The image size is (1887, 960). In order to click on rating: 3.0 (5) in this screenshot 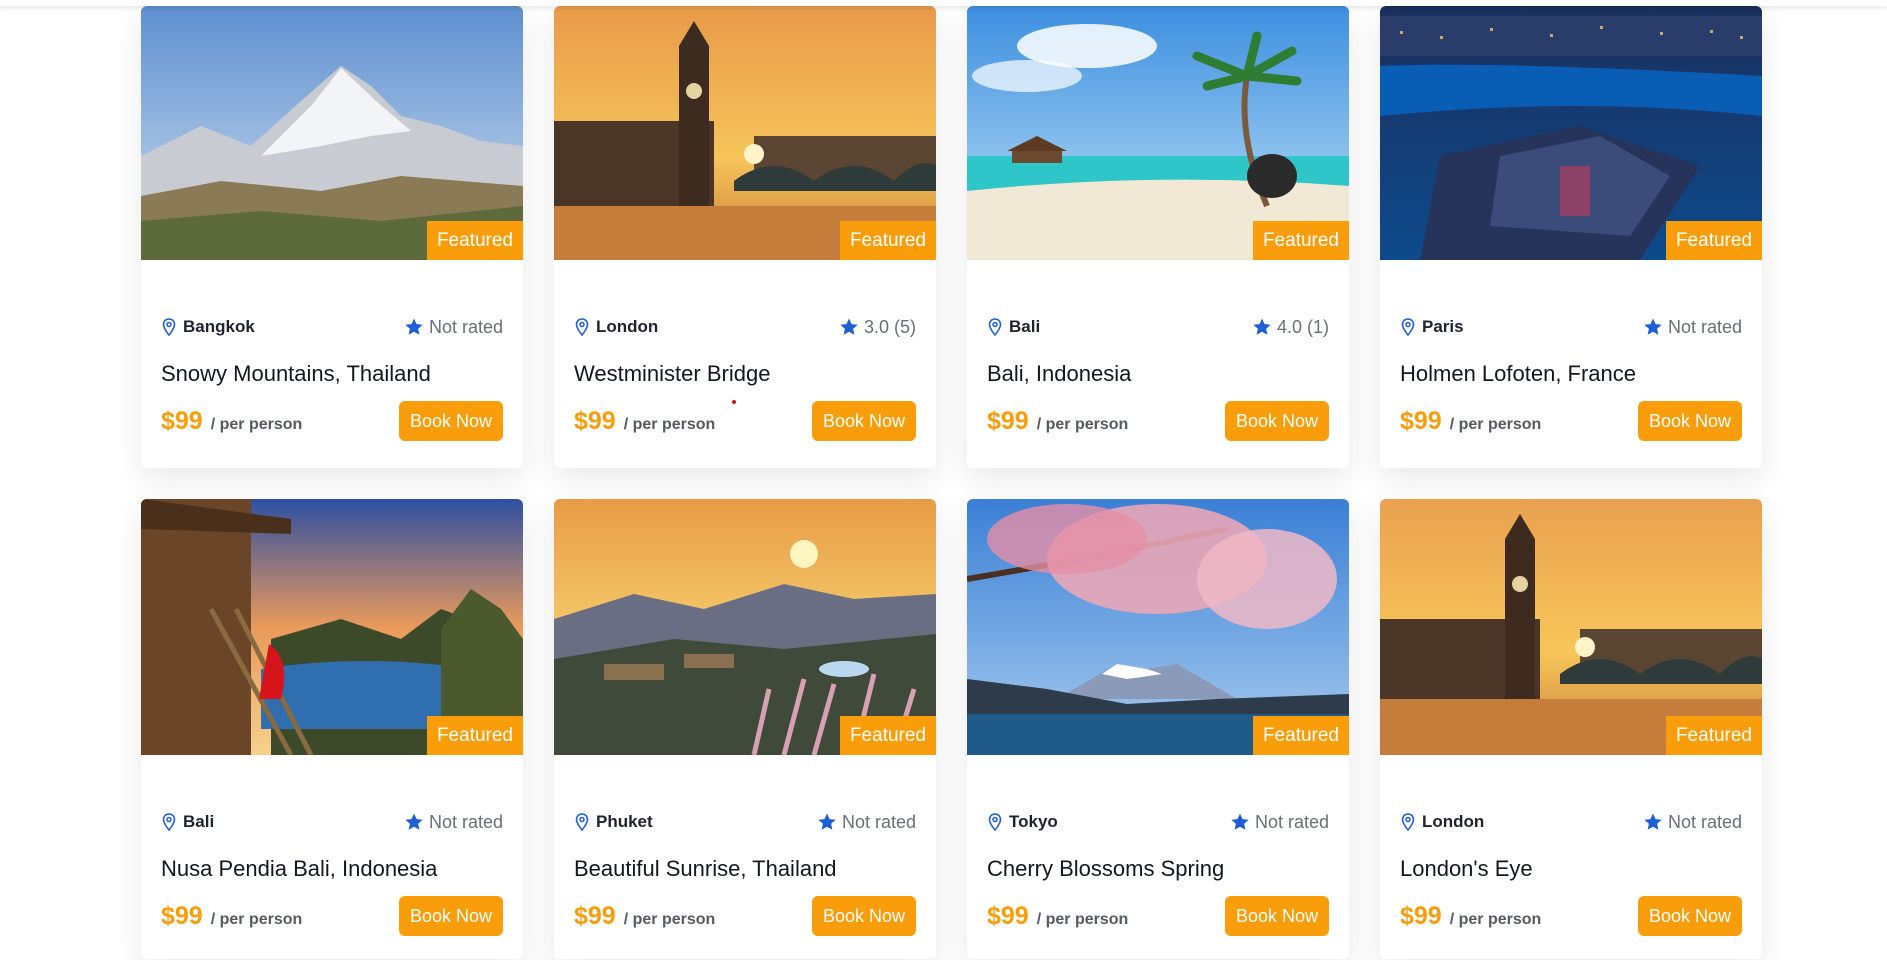, I will do `click(877, 327)`.